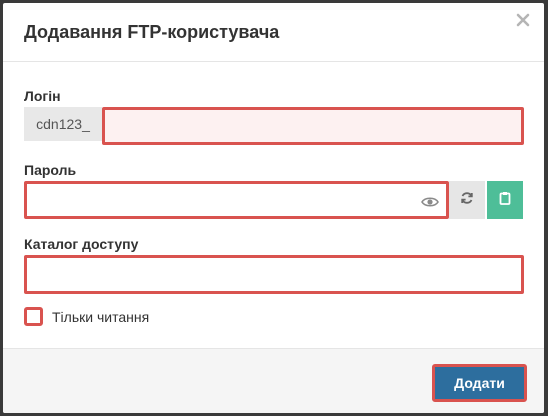 Image resolution: width=548 pixels, height=416 pixels. What do you see at coordinates (430, 202) in the screenshot?
I see `eye-icon` at bounding box center [430, 202].